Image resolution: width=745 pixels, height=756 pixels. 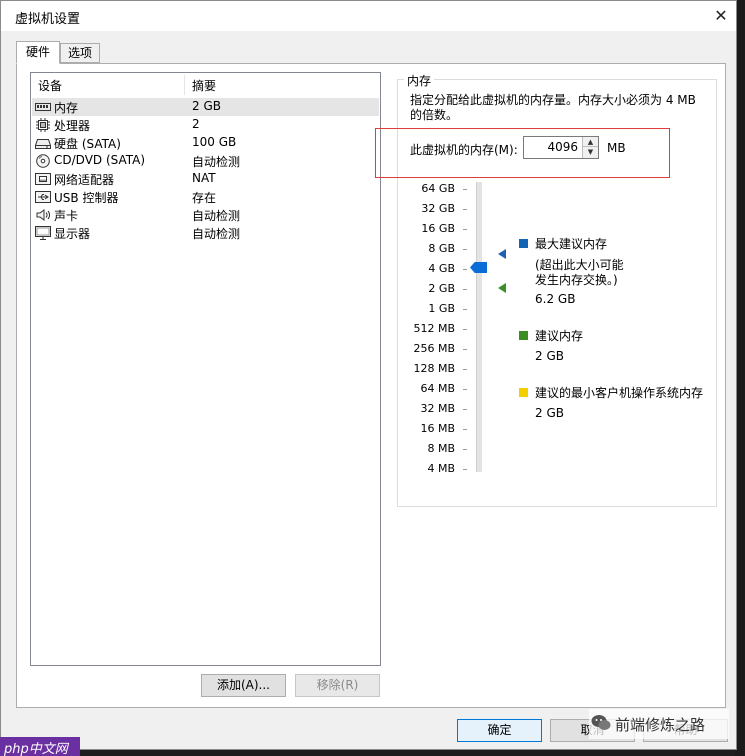 I want to click on memory-slider-track, so click(x=479, y=327).